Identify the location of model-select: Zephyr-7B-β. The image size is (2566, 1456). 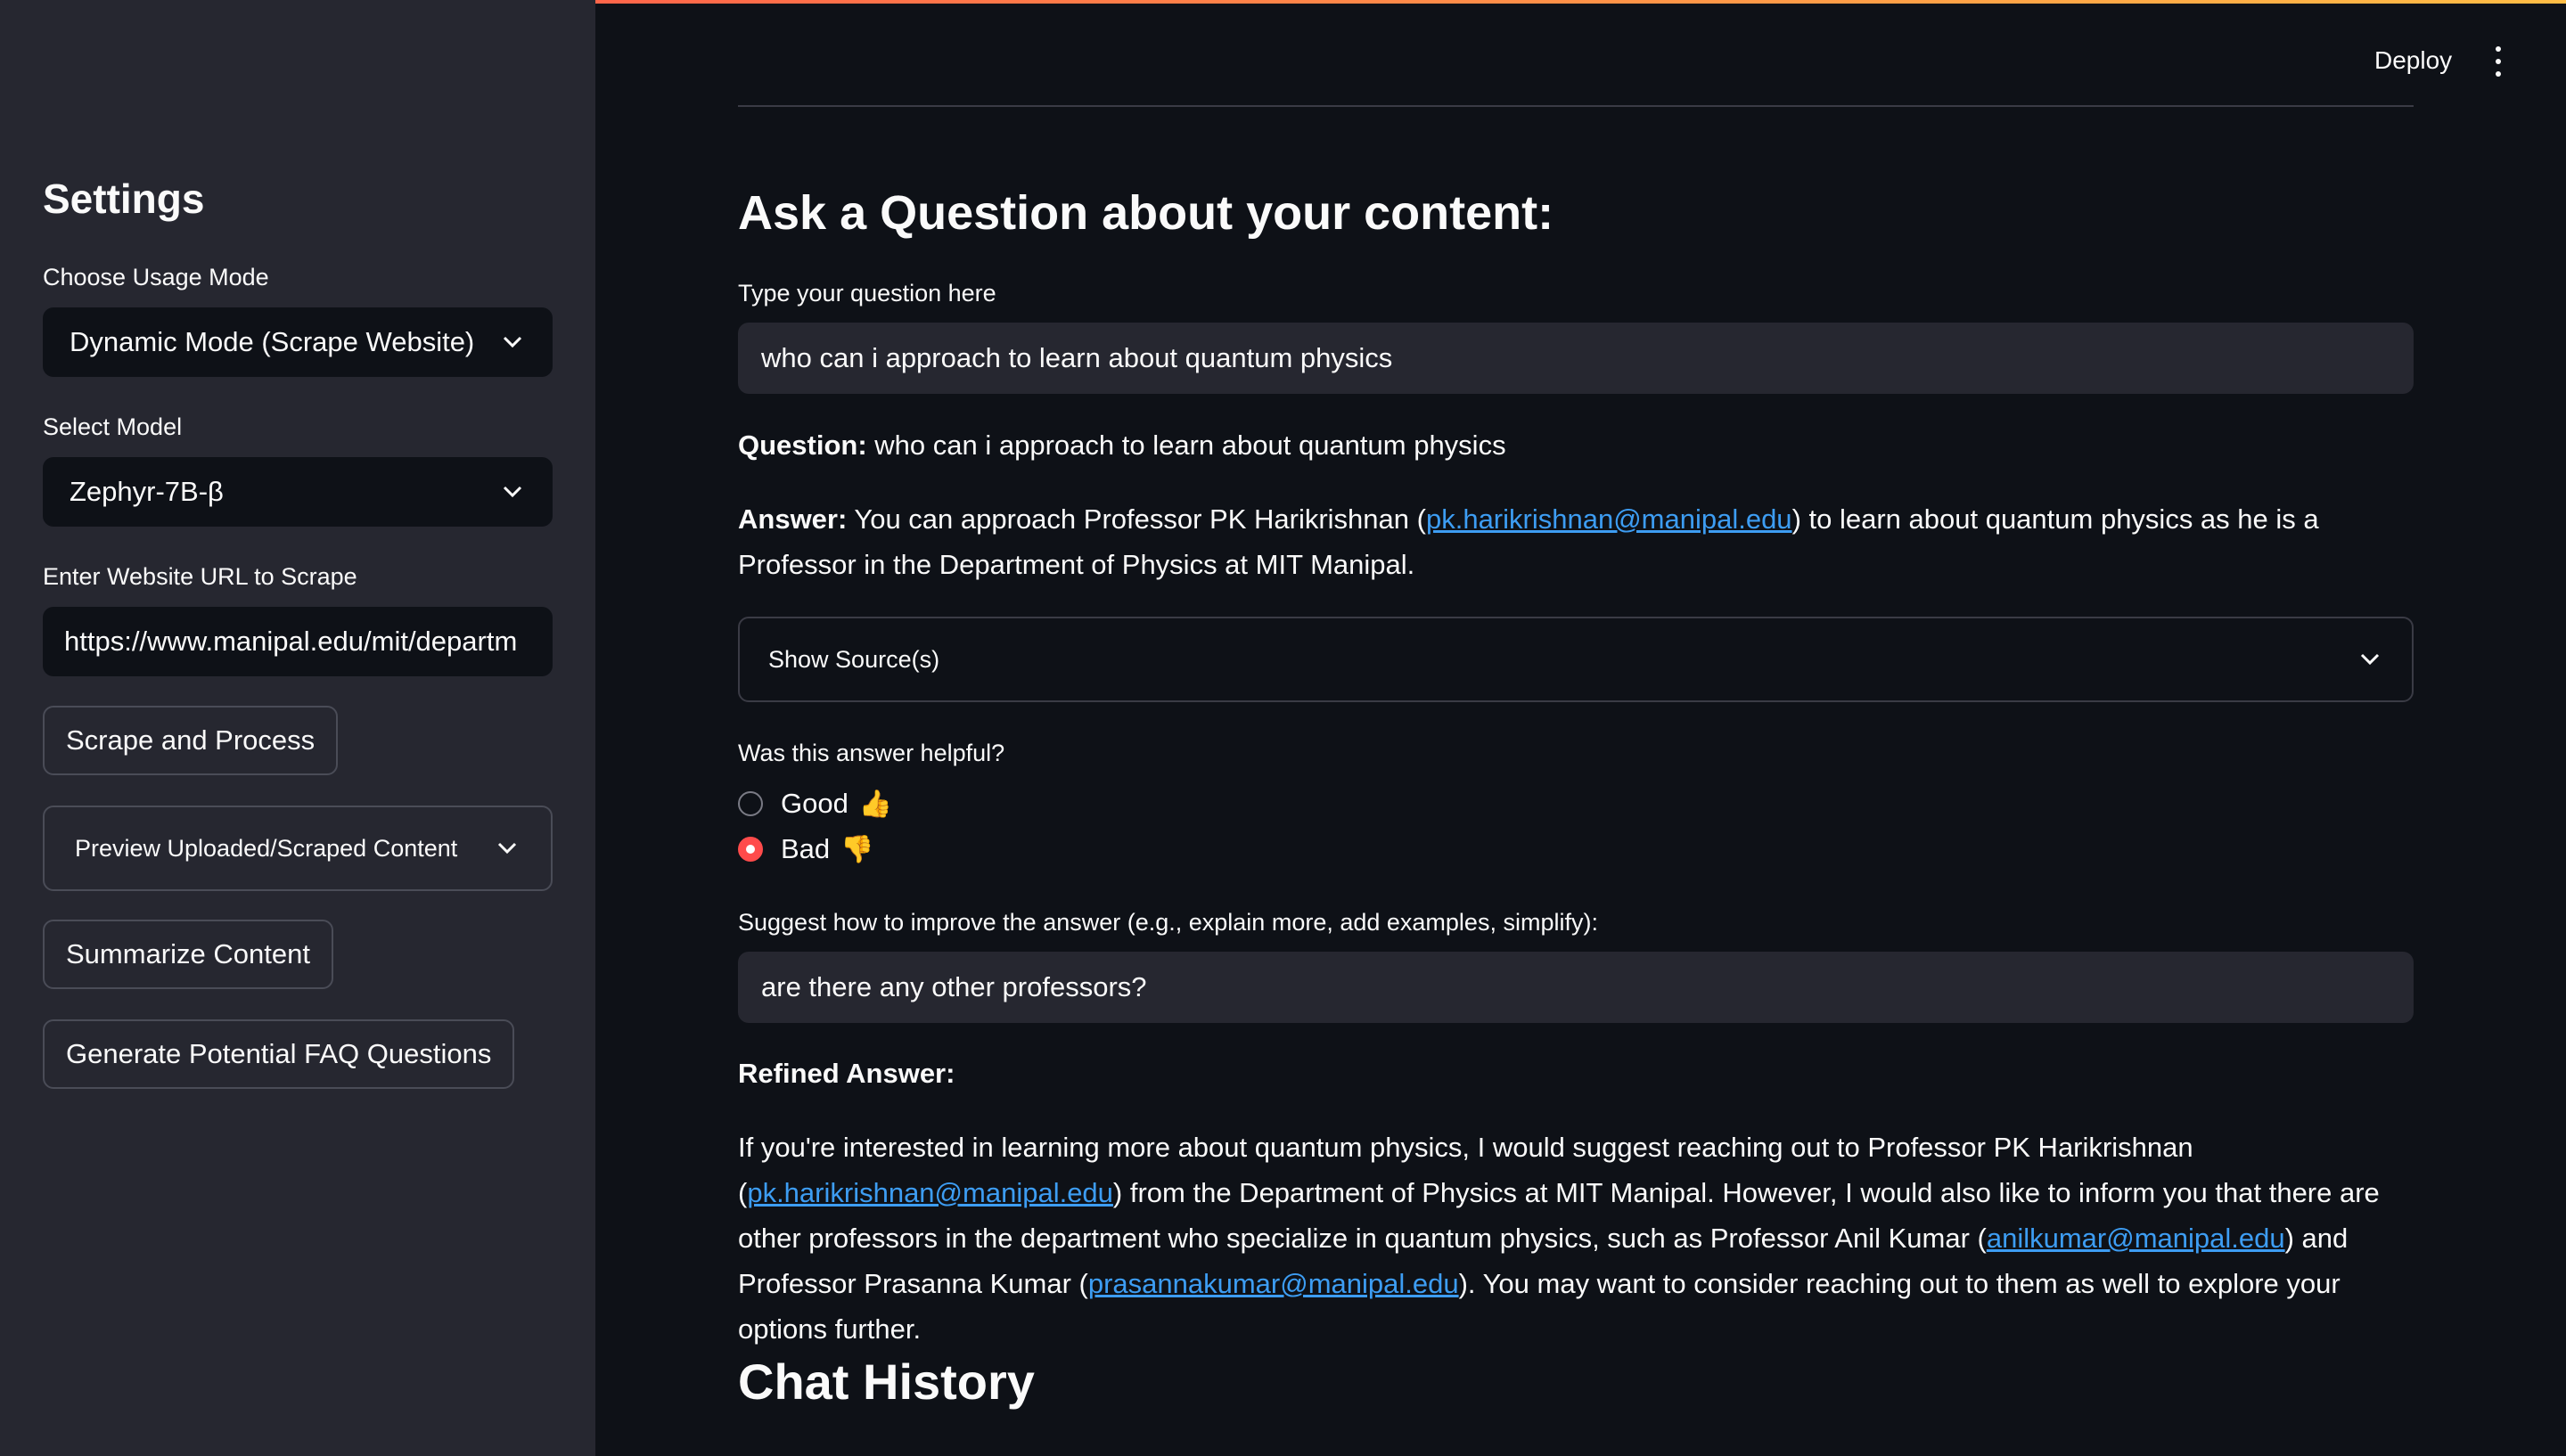
(298, 492).